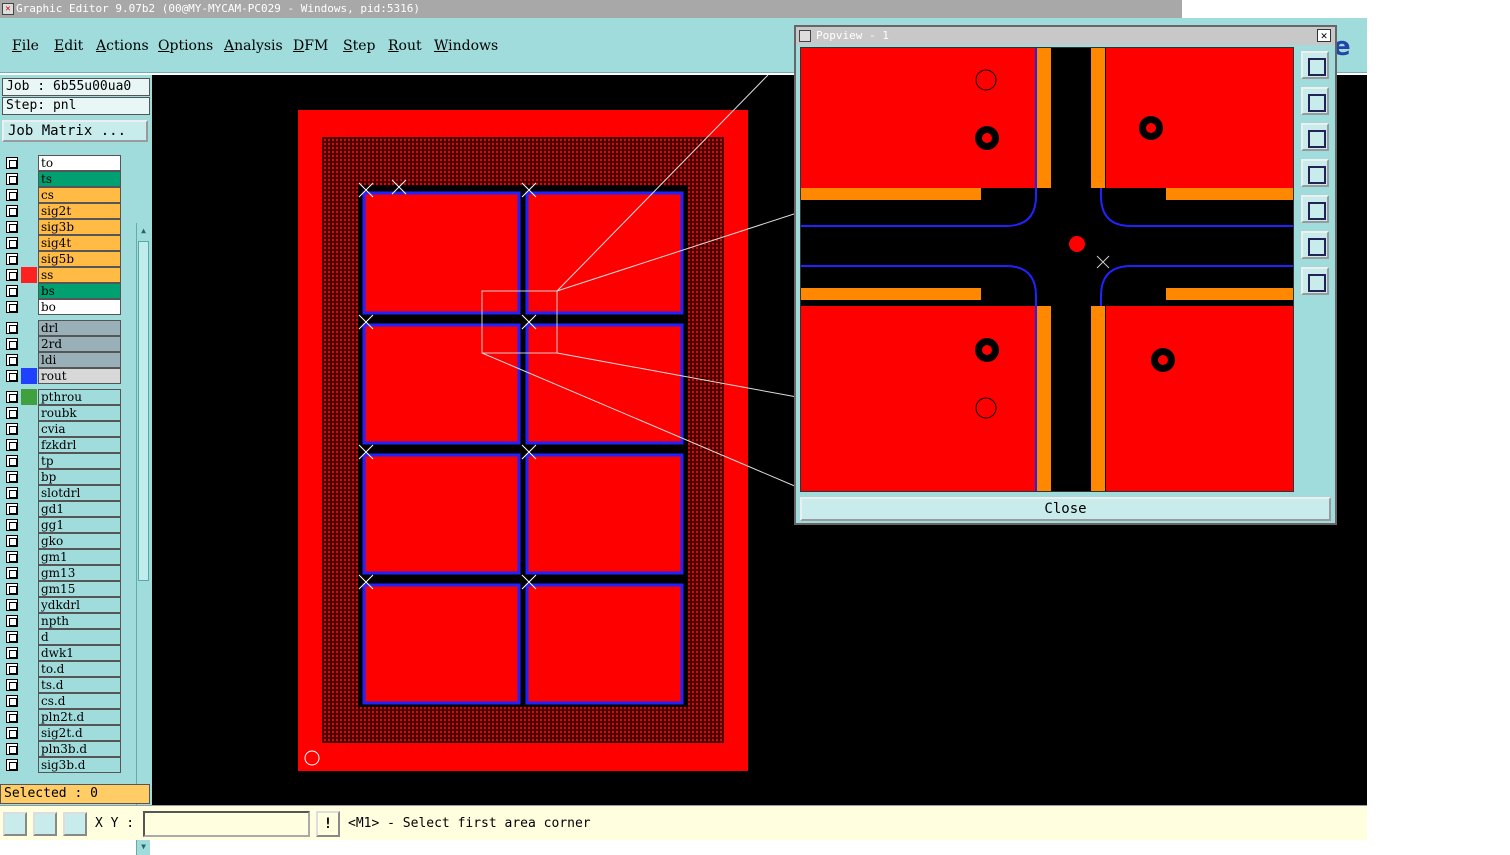  What do you see at coordinates (79, 653) in the screenshot?
I see `layer-name: dwk1` at bounding box center [79, 653].